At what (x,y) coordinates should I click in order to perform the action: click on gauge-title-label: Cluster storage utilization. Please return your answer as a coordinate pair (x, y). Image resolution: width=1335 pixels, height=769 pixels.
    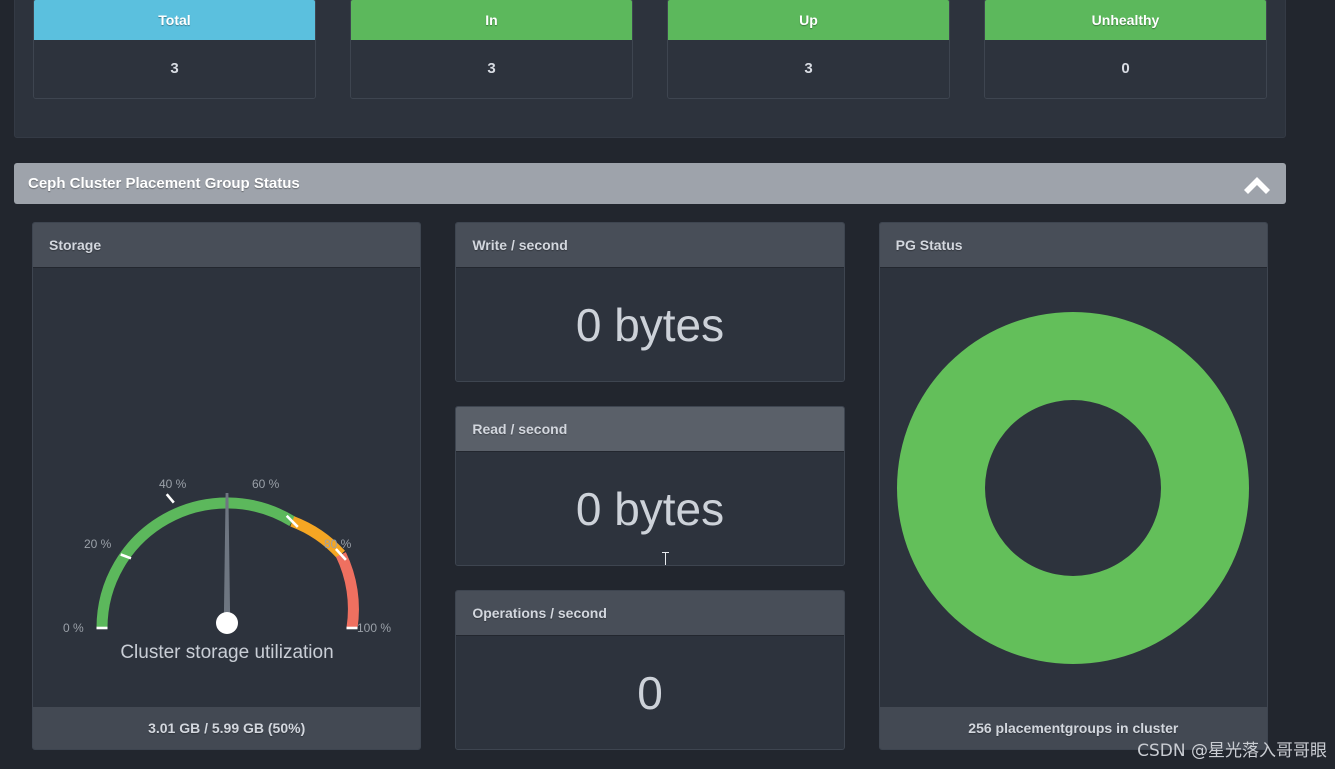
    Looking at the image, I should click on (226, 652).